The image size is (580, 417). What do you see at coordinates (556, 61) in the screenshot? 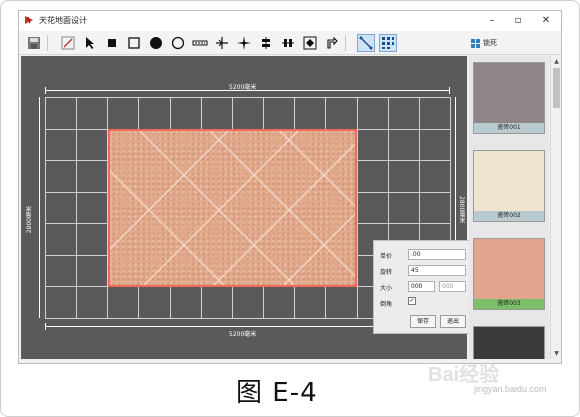
I see `scroll-up-icon: ▲` at bounding box center [556, 61].